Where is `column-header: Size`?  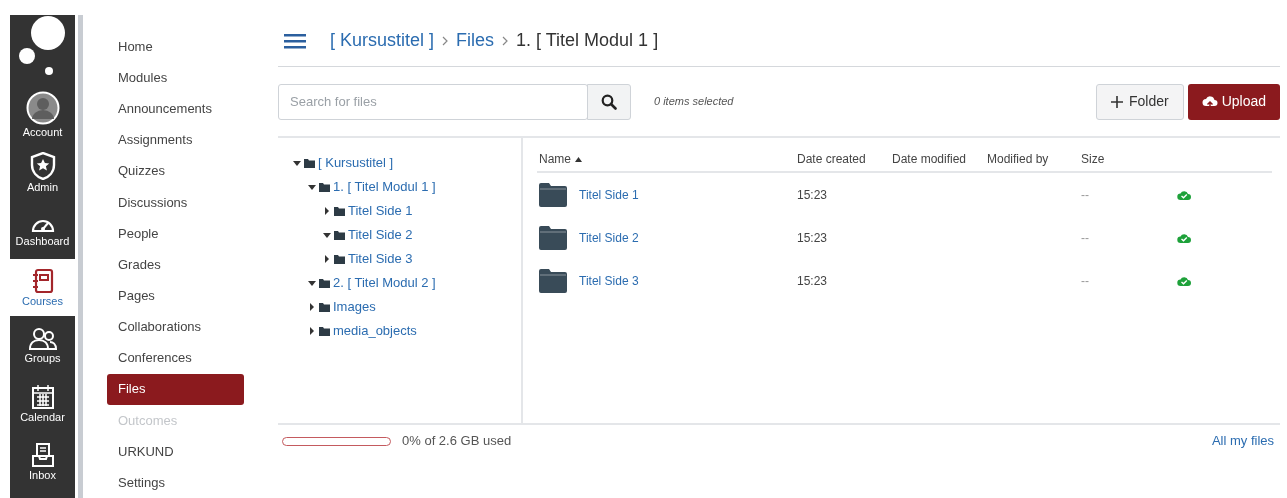
column-header: Size is located at coordinates (1093, 159).